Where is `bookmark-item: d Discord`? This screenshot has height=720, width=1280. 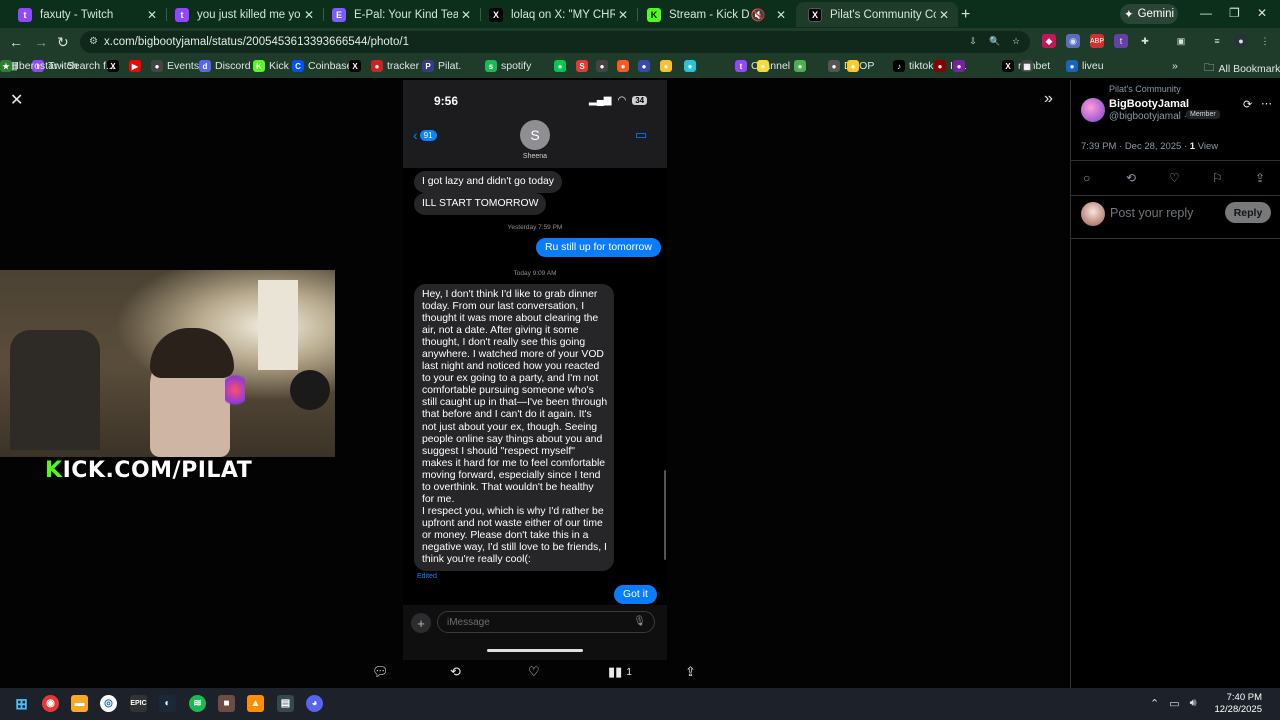 bookmark-item: d Discord is located at coordinates (225, 66).